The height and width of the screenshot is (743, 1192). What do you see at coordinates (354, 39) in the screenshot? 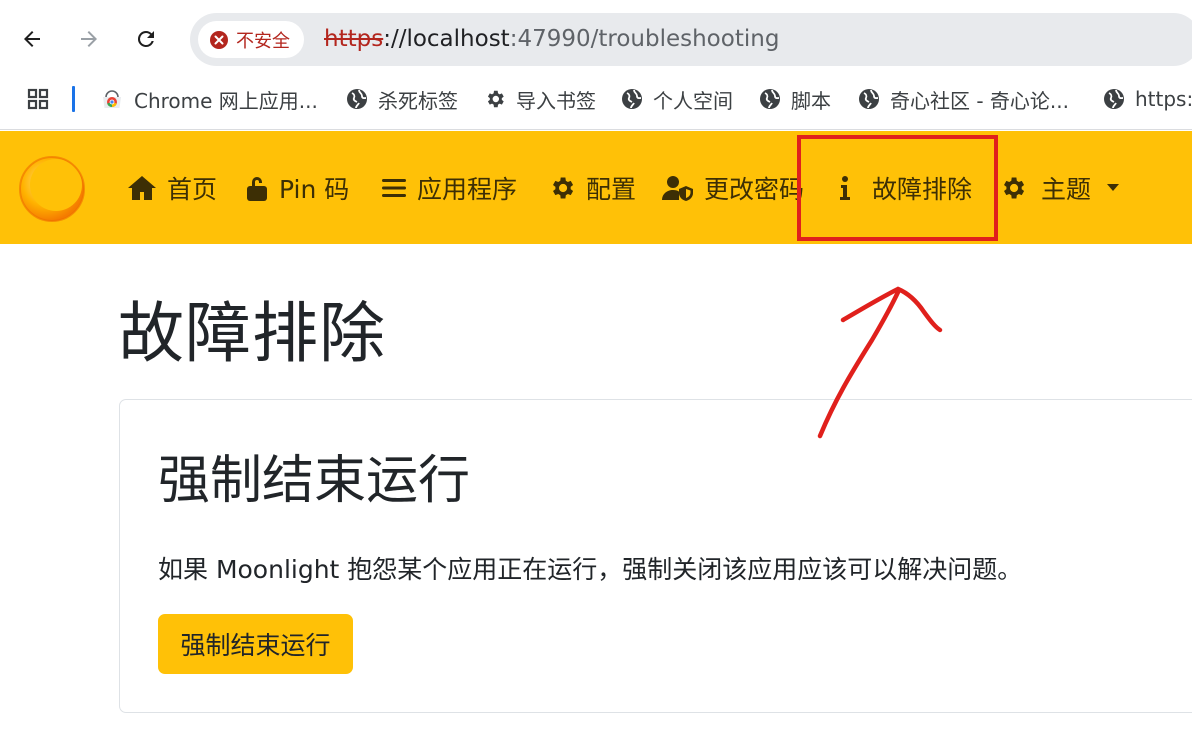
I see `url-scheme: https` at bounding box center [354, 39].